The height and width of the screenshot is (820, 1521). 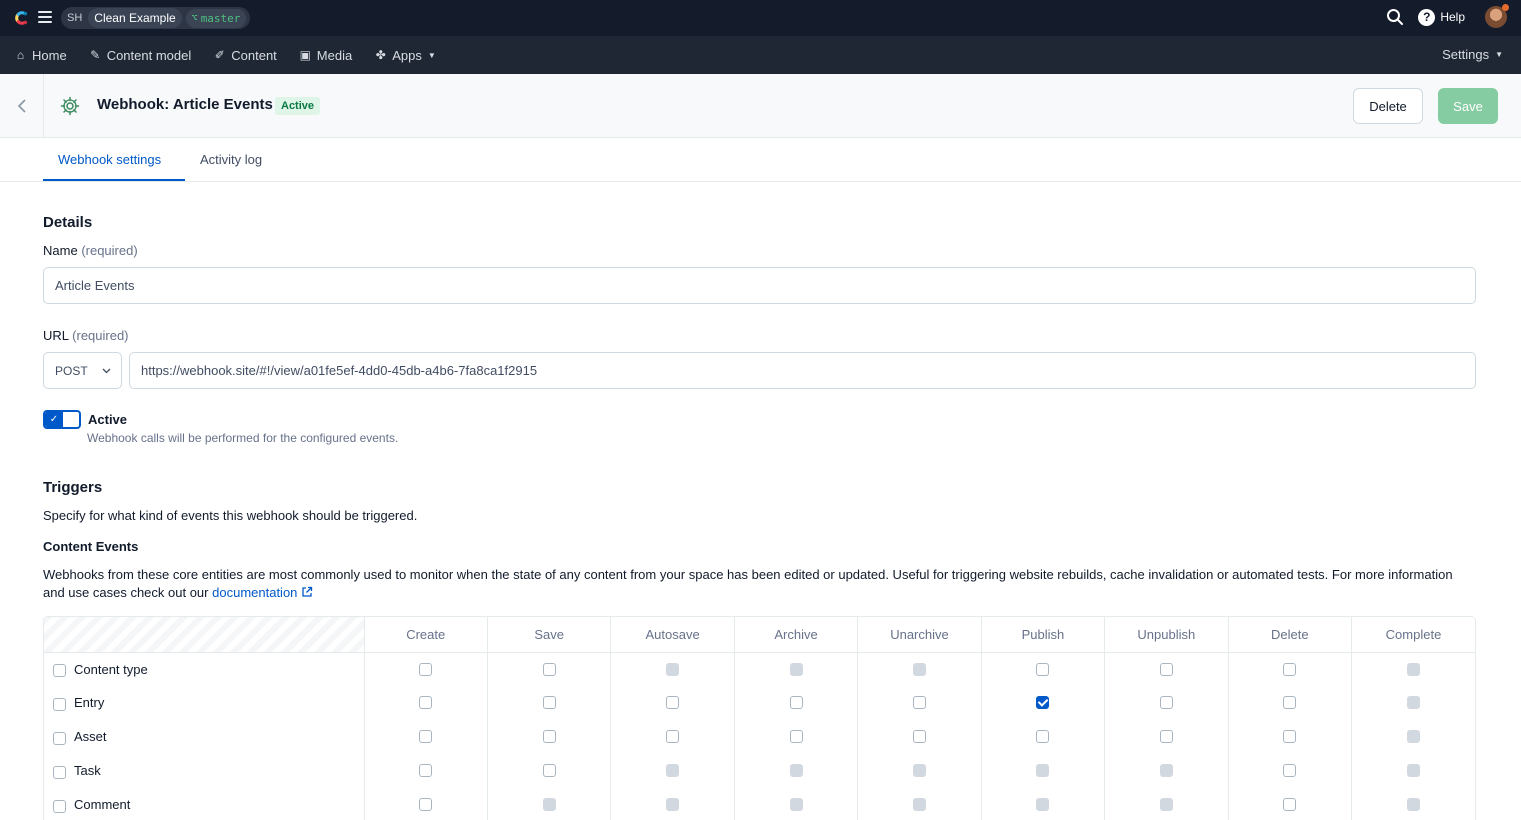 What do you see at coordinates (425, 635) in the screenshot?
I see `column-header-create: Create` at bounding box center [425, 635].